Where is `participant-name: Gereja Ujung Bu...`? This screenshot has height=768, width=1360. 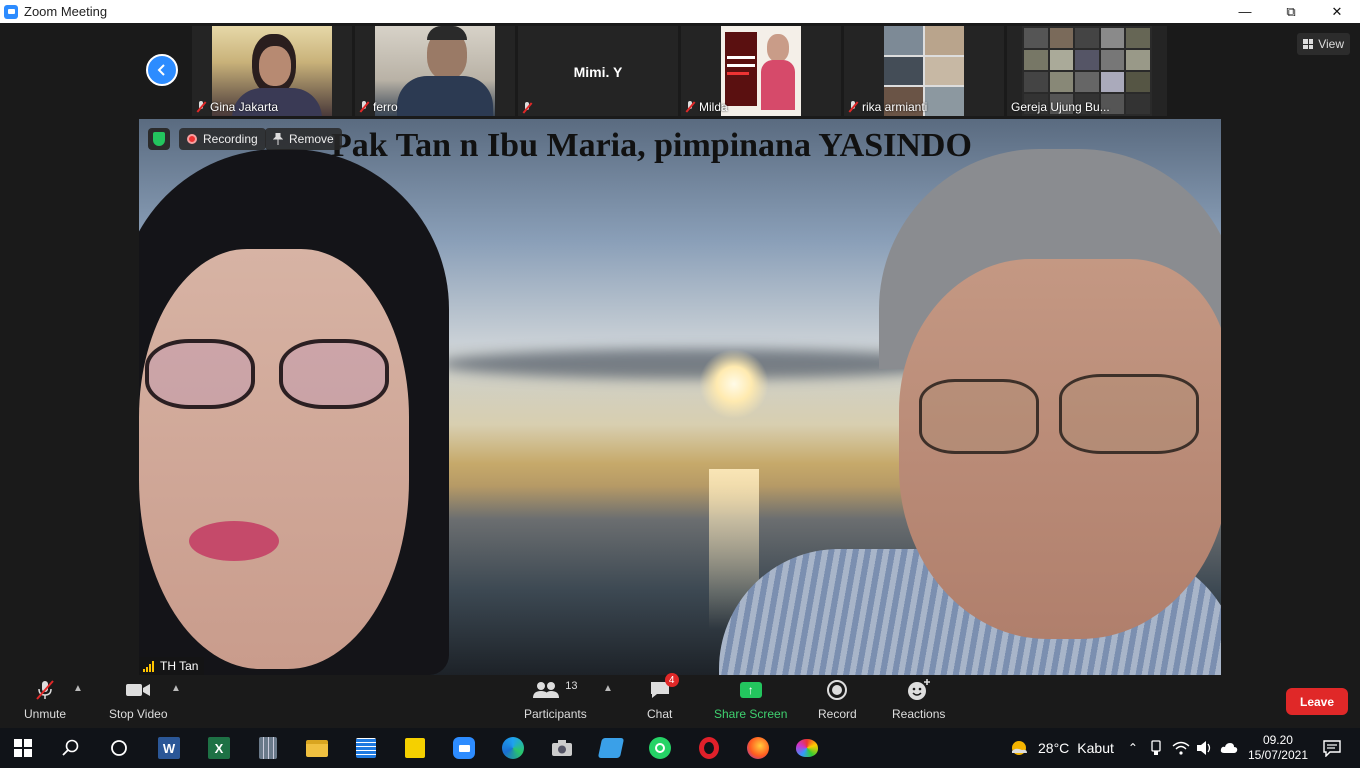 participant-name: Gereja Ujung Bu... is located at coordinates (1060, 107).